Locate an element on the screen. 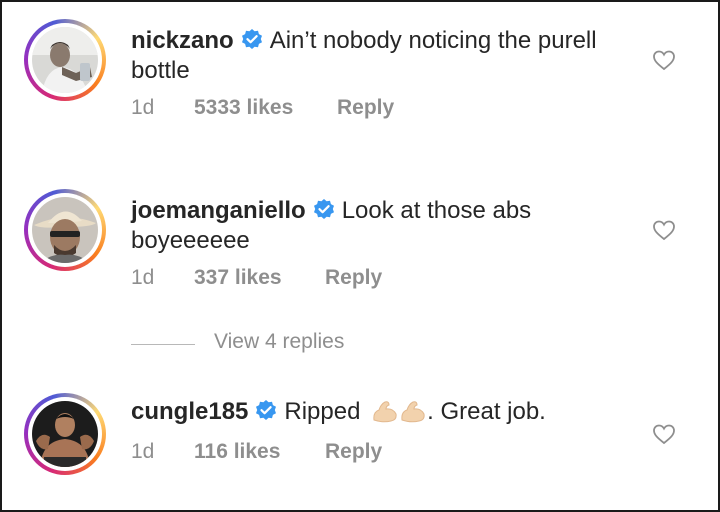  comment-body-line1: Look at those abs is located at coordinates (436, 210).